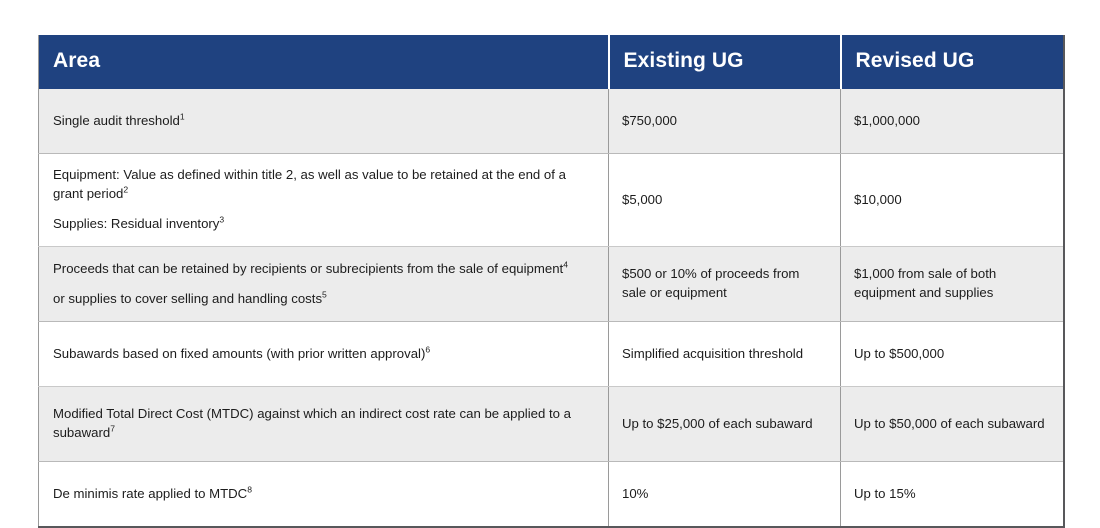  What do you see at coordinates (323, 62) in the screenshot?
I see `column-header-area: Area` at bounding box center [323, 62].